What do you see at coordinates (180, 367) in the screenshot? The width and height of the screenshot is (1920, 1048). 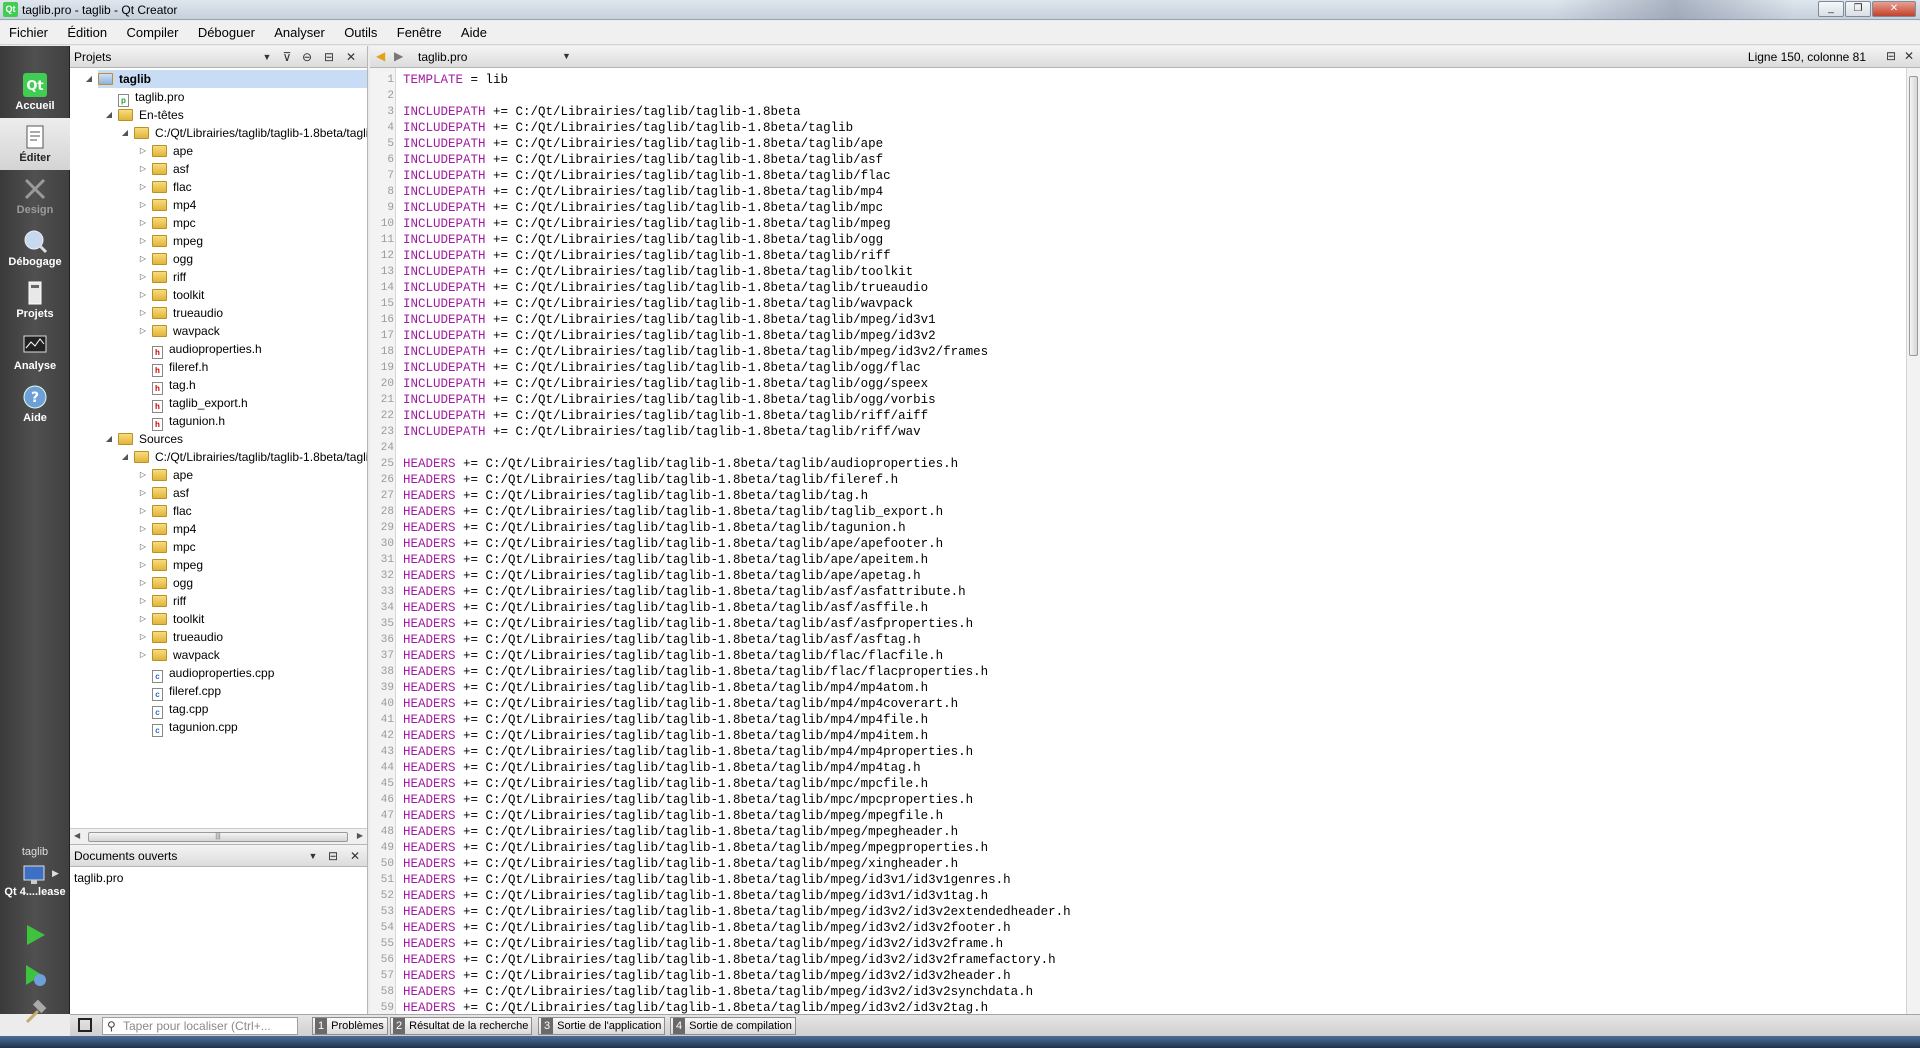 I see `tree-item: h fileref.h` at bounding box center [180, 367].